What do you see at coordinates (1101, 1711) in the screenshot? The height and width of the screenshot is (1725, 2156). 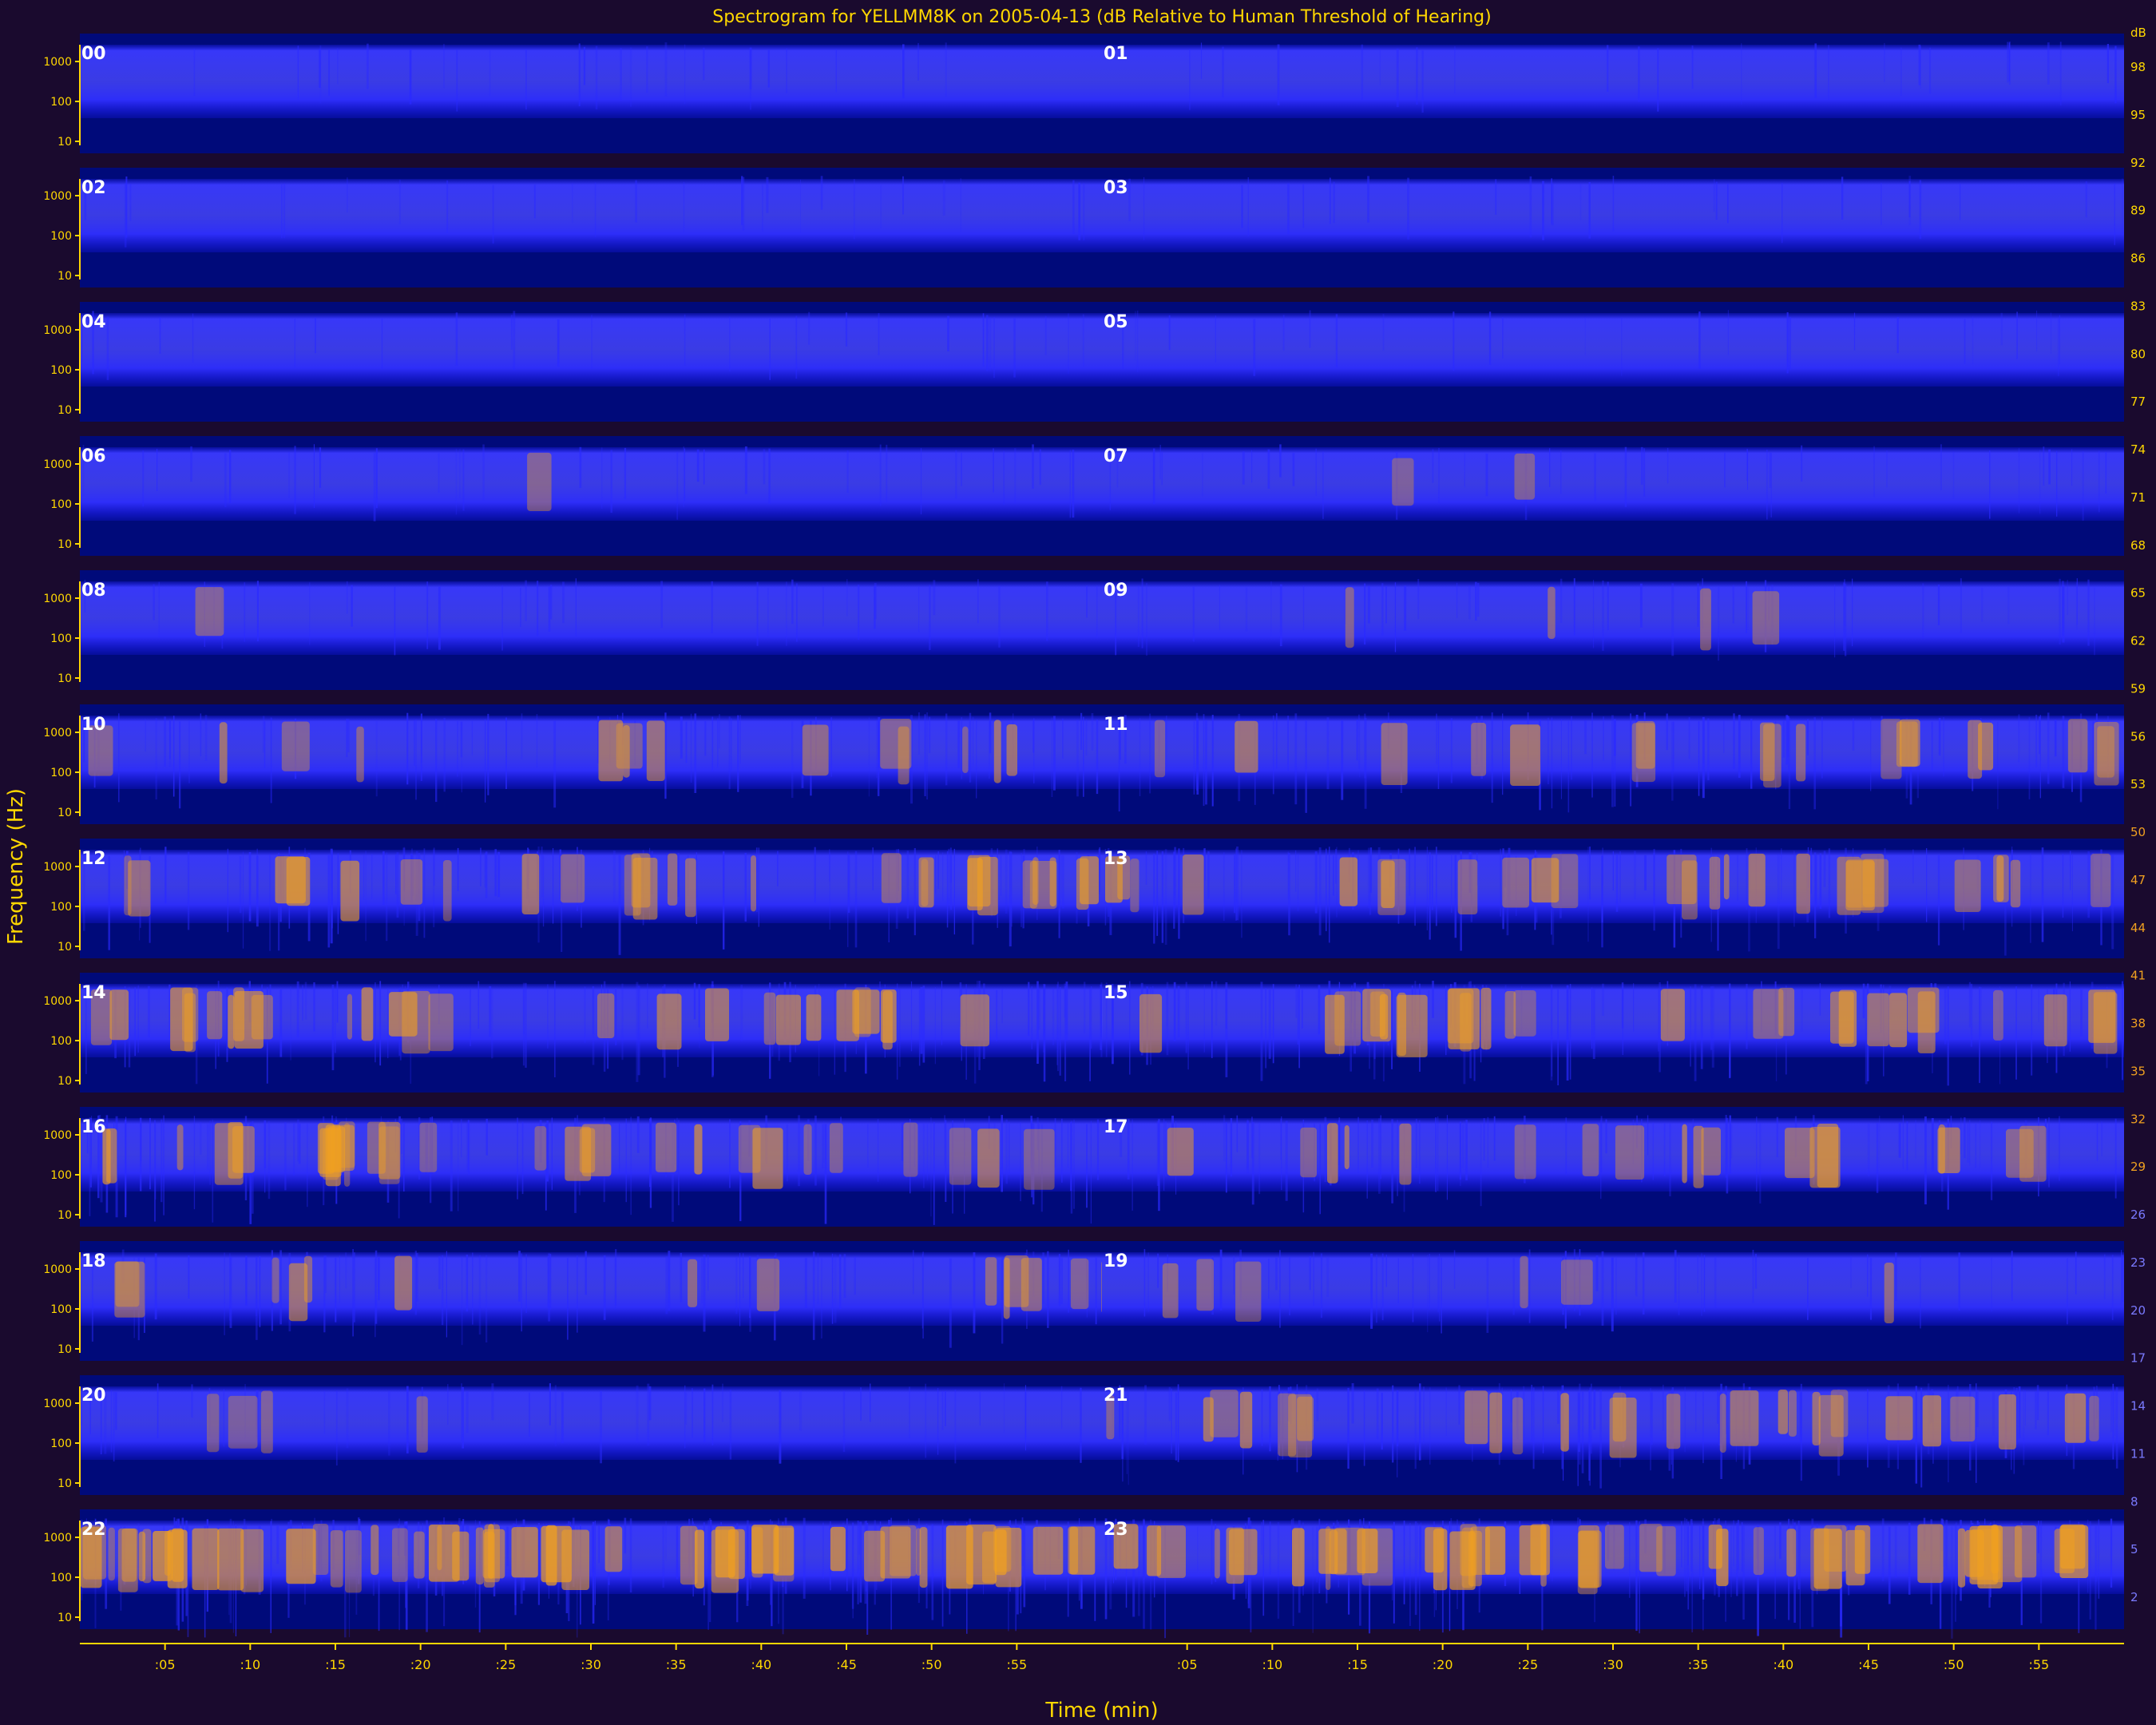 I see `x-axis-label: Time (min)` at bounding box center [1101, 1711].